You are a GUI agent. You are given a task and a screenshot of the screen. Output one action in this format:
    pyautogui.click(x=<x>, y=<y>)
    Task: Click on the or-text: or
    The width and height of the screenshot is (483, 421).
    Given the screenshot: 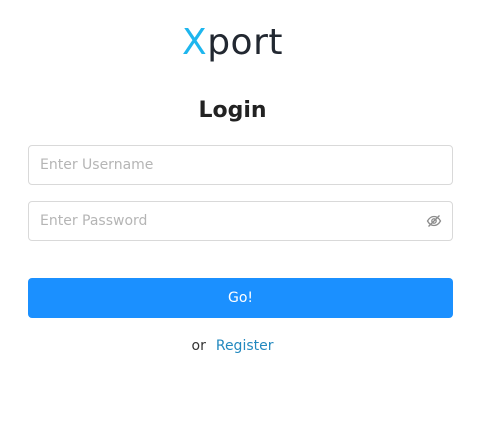 What is the action you would take?
    pyautogui.click(x=198, y=346)
    